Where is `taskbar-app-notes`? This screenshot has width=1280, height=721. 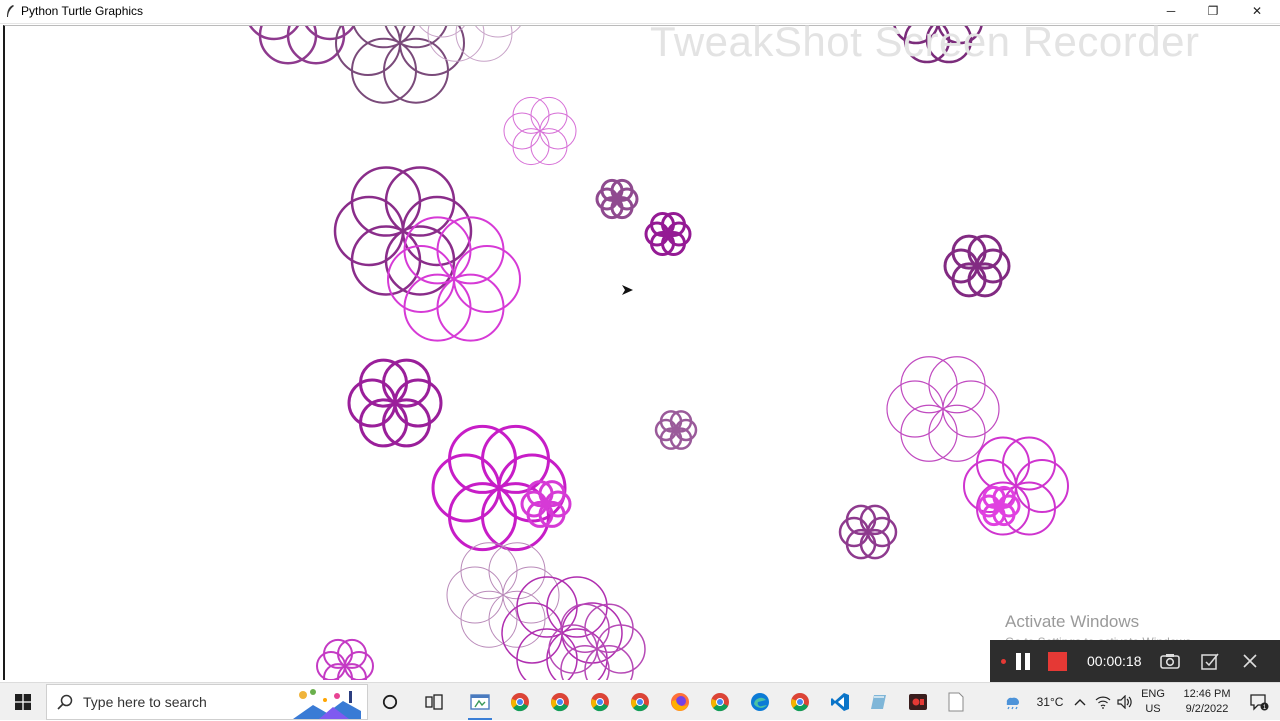 taskbar-app-notes is located at coordinates (878, 702).